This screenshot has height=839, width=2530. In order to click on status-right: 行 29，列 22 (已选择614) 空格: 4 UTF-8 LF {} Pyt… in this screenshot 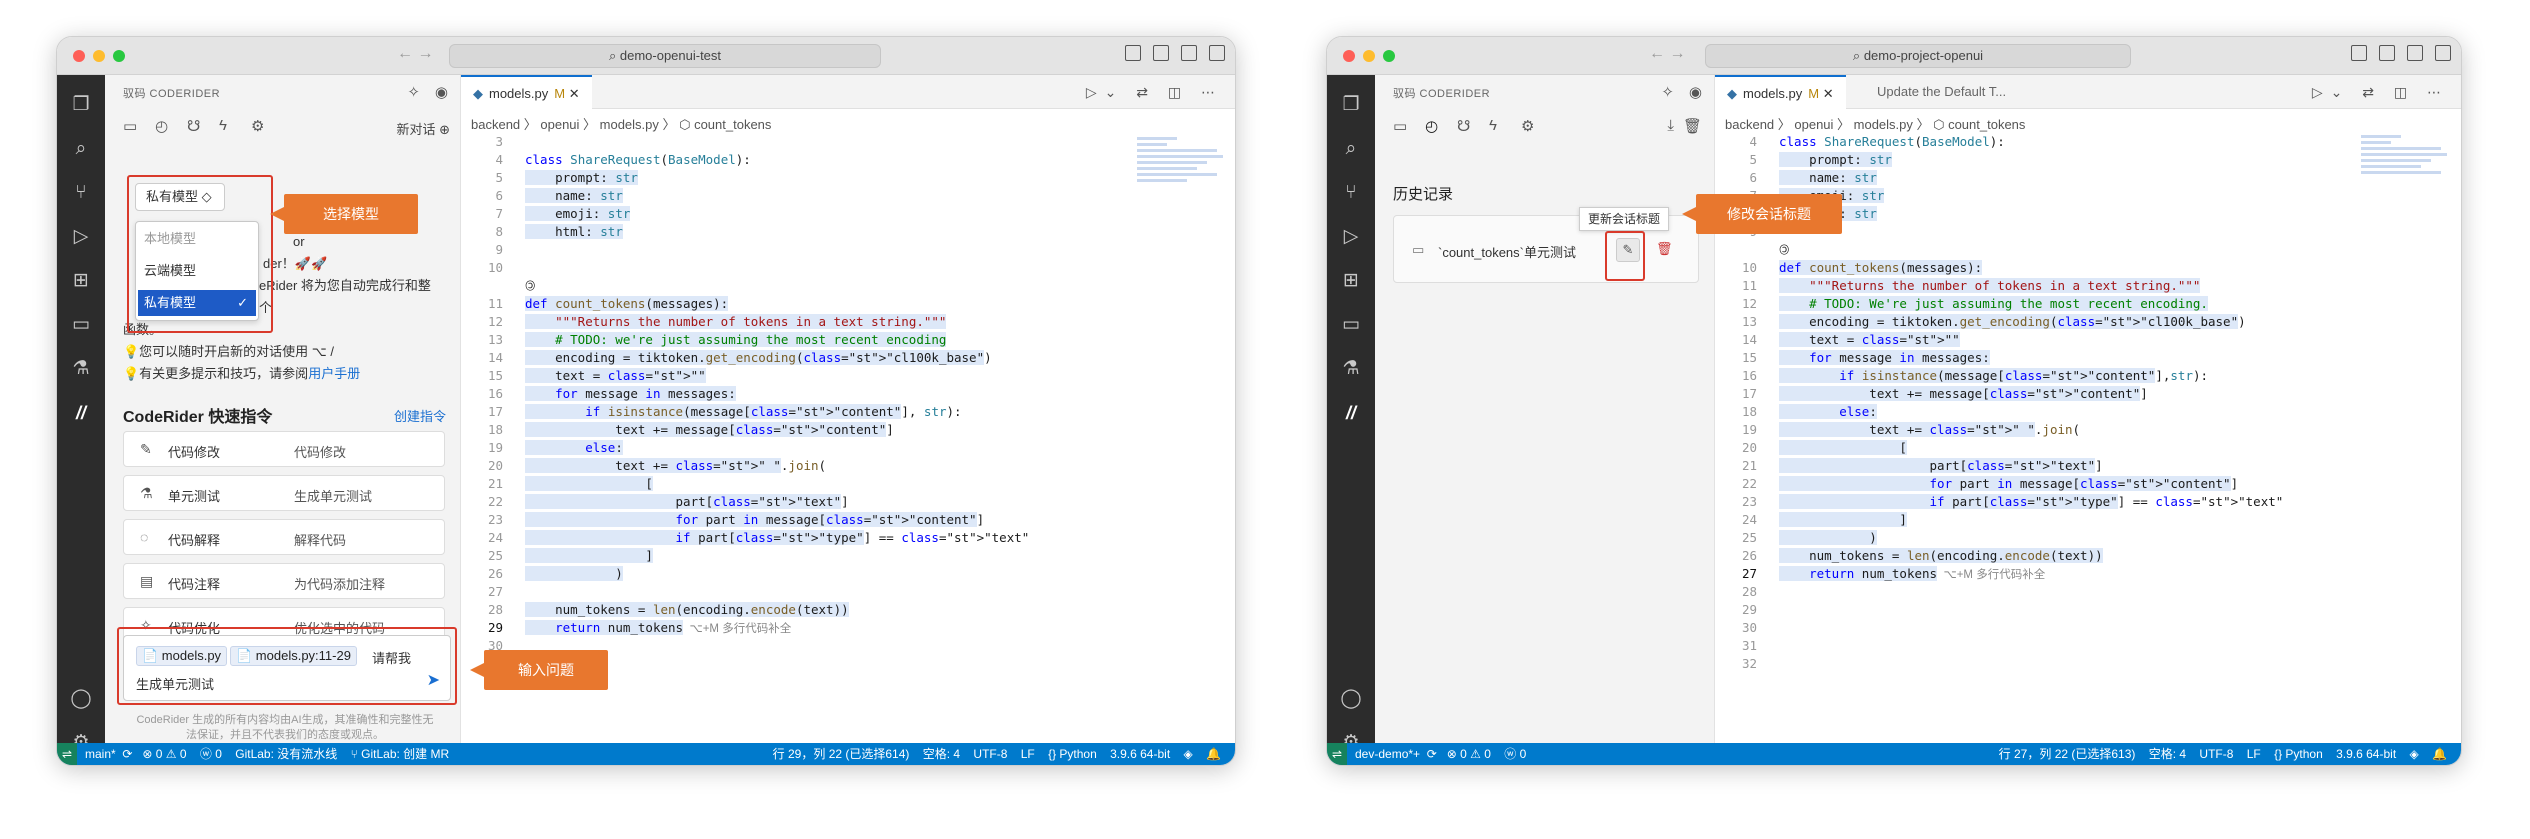, I will do `click(997, 754)`.